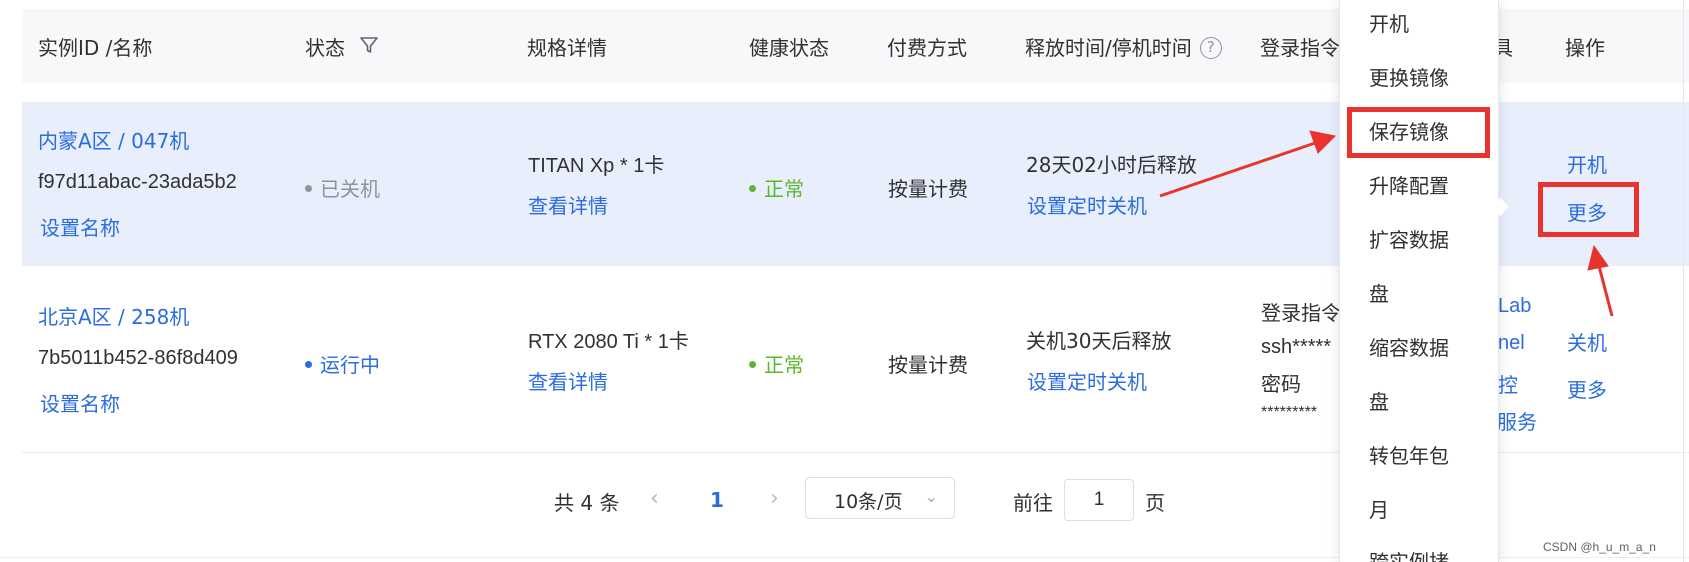 Image resolution: width=1689 pixels, height=562 pixels. What do you see at coordinates (1599, 547) in the screenshot?
I see `watermark: CSDN @h_u_m_a_n` at bounding box center [1599, 547].